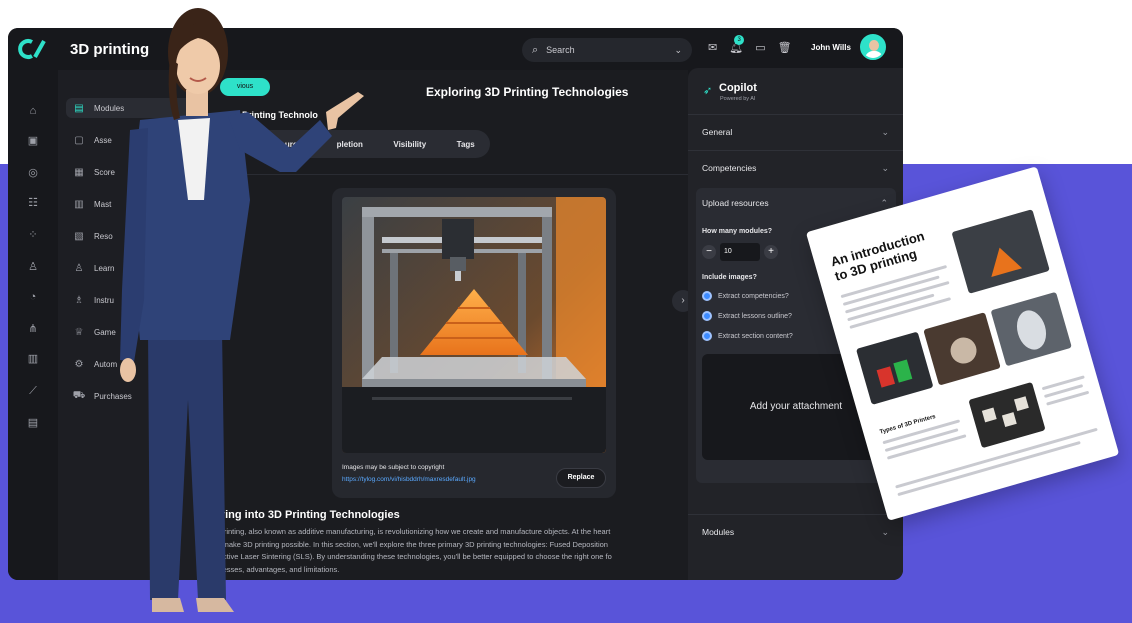  I want to click on option-extract-competencies: Extract competencies?, so click(745, 296).